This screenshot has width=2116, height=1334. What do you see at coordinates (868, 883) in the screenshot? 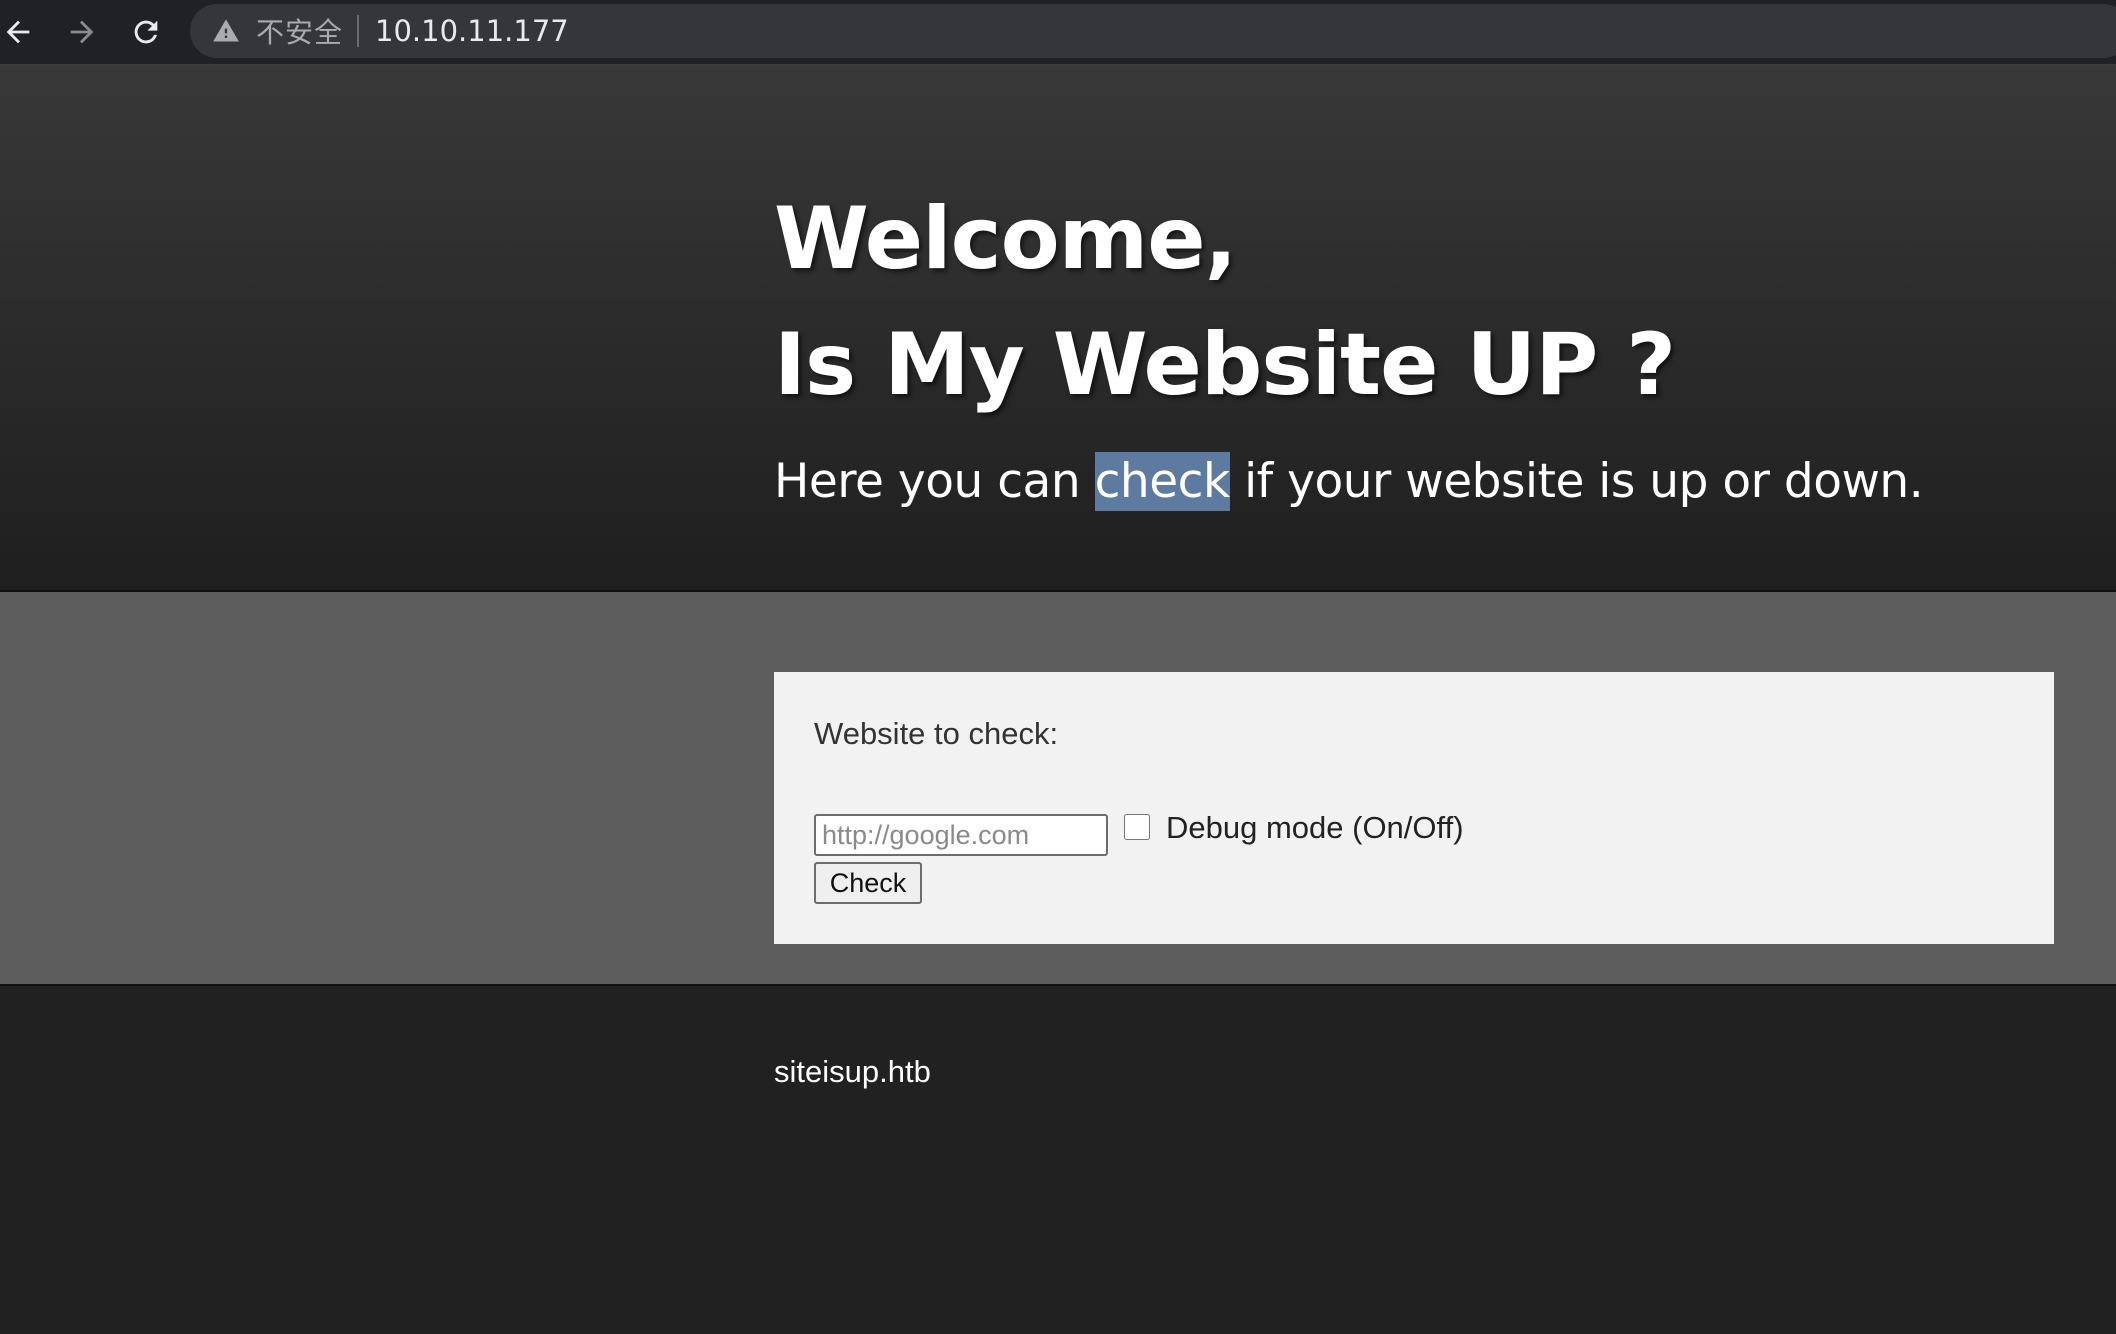
I see `check-button: Check` at bounding box center [868, 883].